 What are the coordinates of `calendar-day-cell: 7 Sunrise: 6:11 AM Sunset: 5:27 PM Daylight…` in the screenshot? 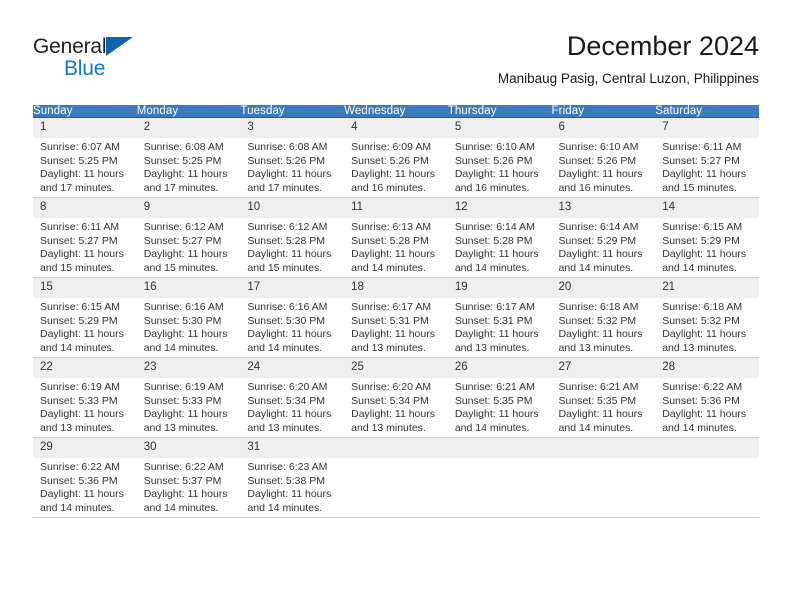 It's located at (707, 157).